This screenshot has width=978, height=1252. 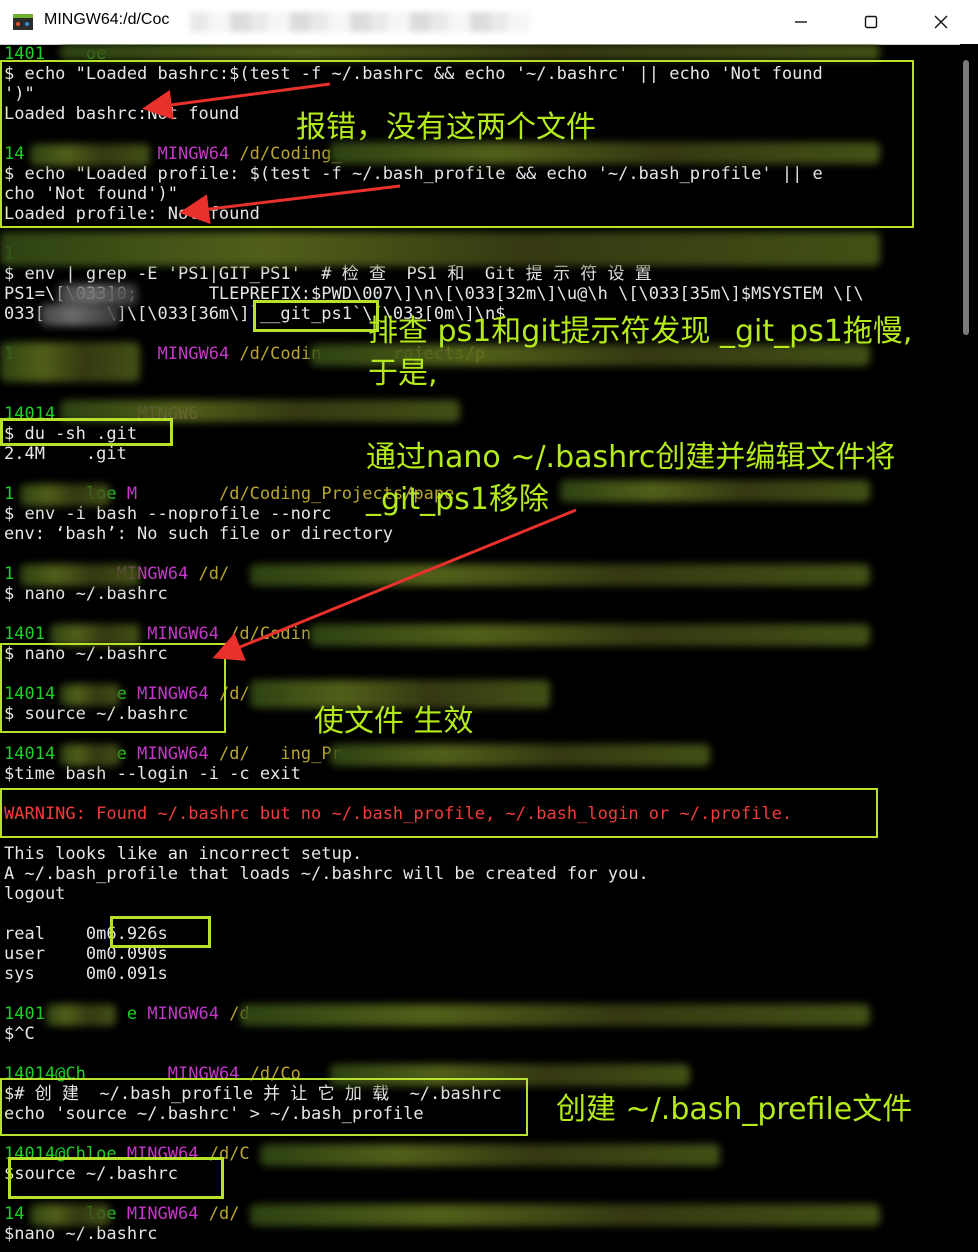 What do you see at coordinates (316, 316) in the screenshot?
I see `highlight-box-git-ps1` at bounding box center [316, 316].